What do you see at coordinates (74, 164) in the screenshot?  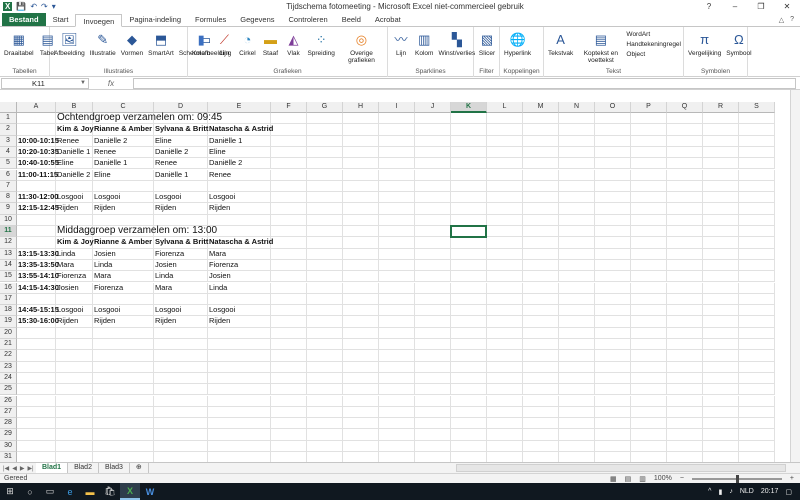 I see `cell-b5: Eline` at bounding box center [74, 164].